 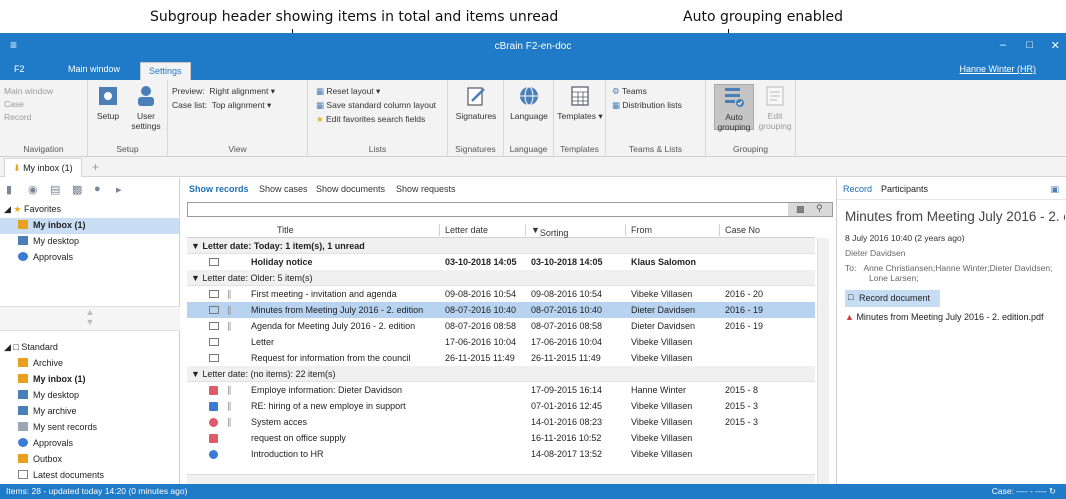 I want to click on new-tab-button: +, so click(x=95, y=167).